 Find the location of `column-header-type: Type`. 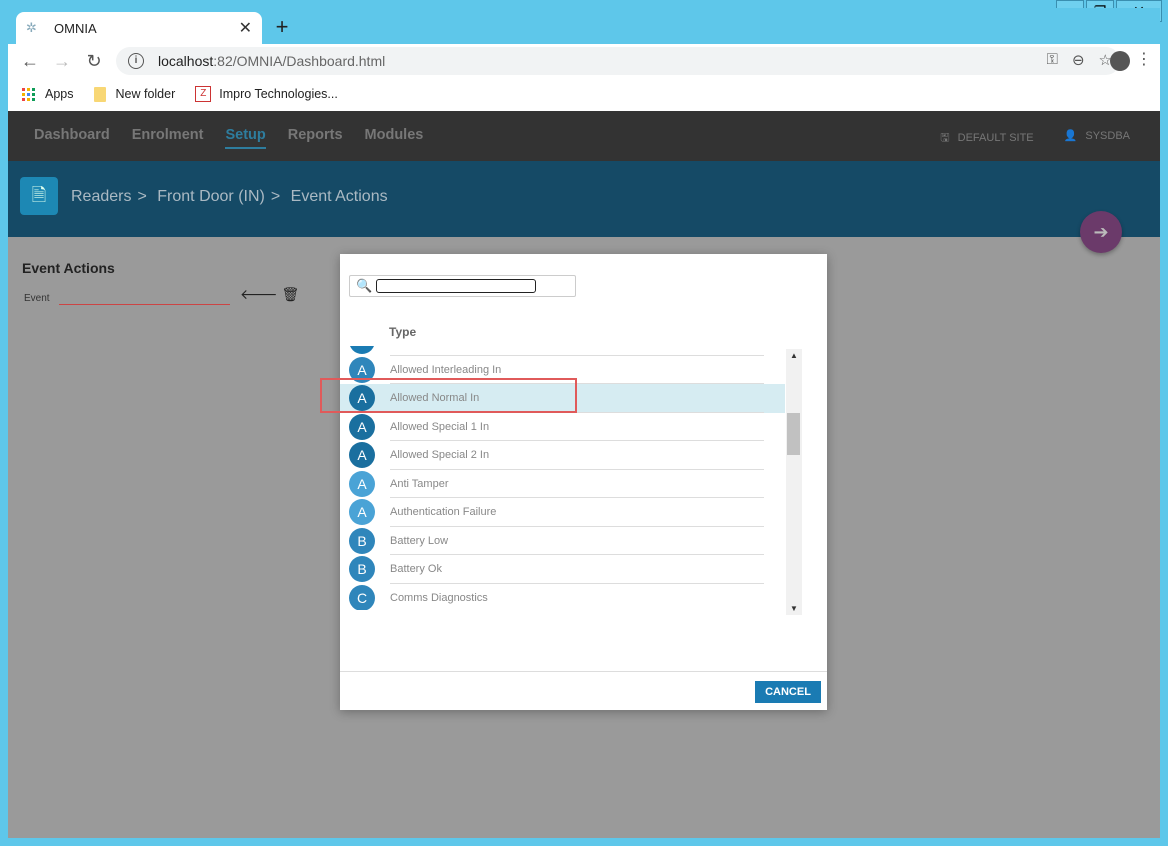

column-header-type: Type is located at coordinates (403, 332).